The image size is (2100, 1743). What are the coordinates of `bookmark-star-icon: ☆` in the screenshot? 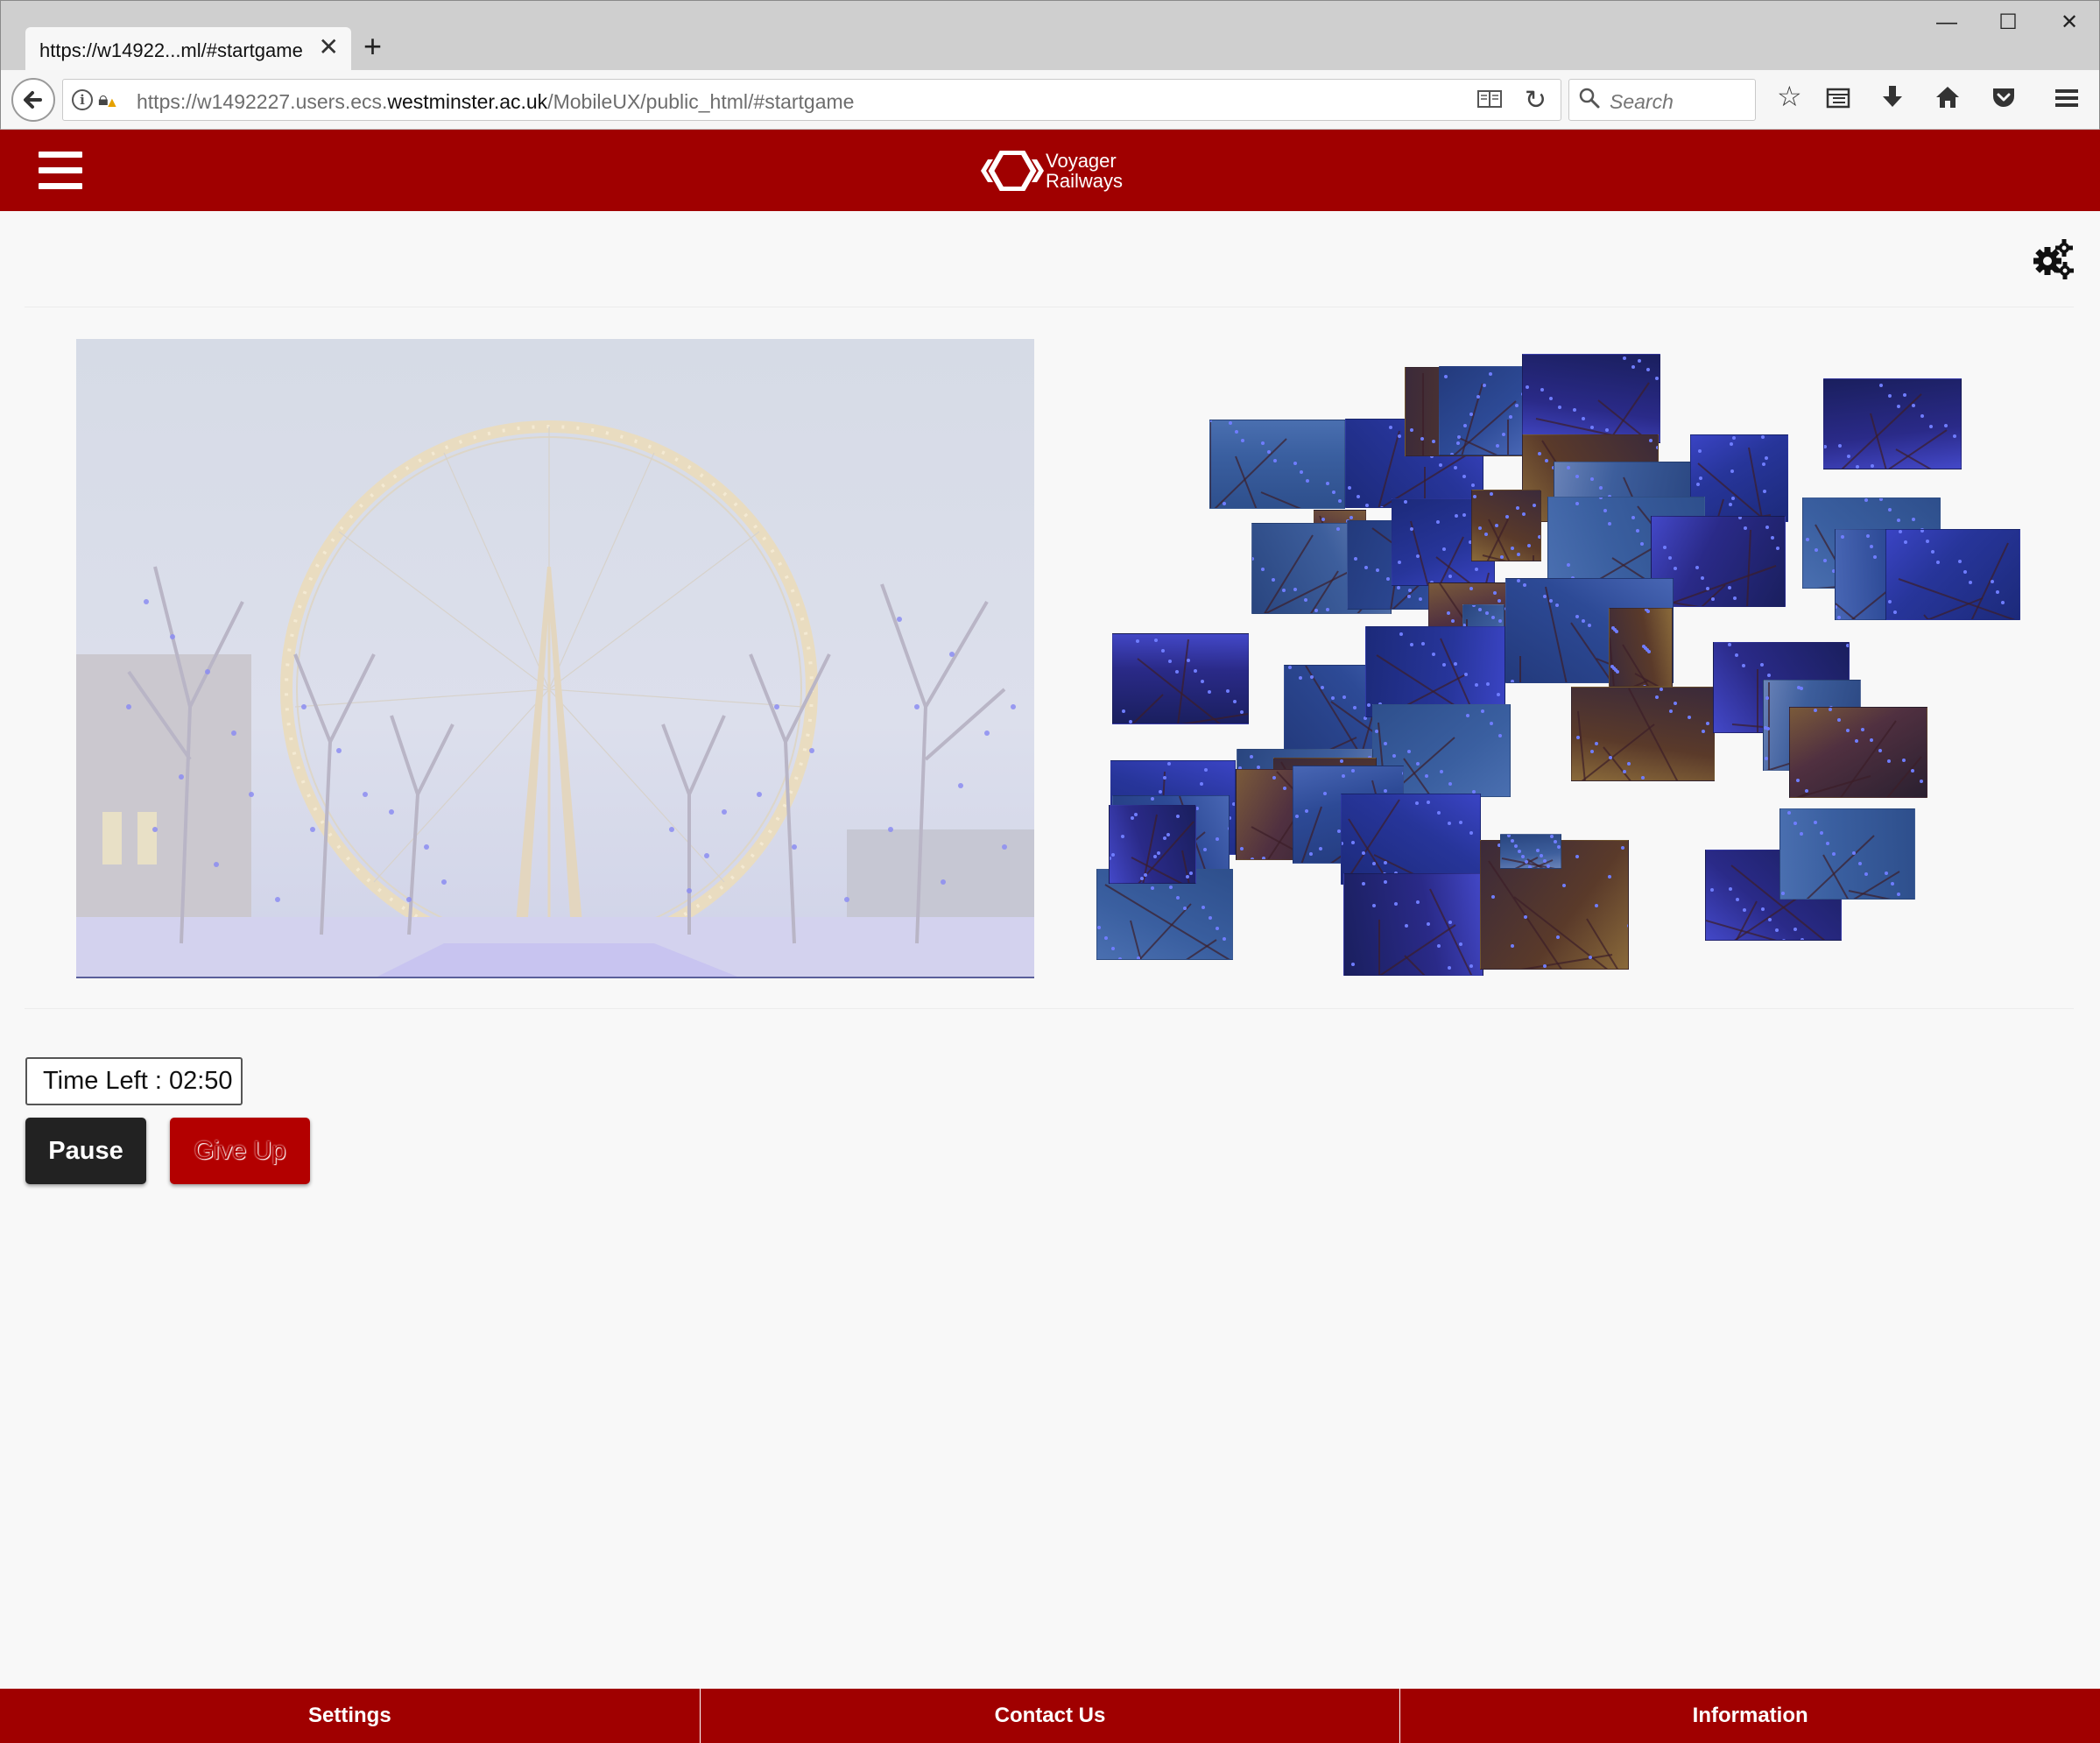 It's located at (1789, 96).